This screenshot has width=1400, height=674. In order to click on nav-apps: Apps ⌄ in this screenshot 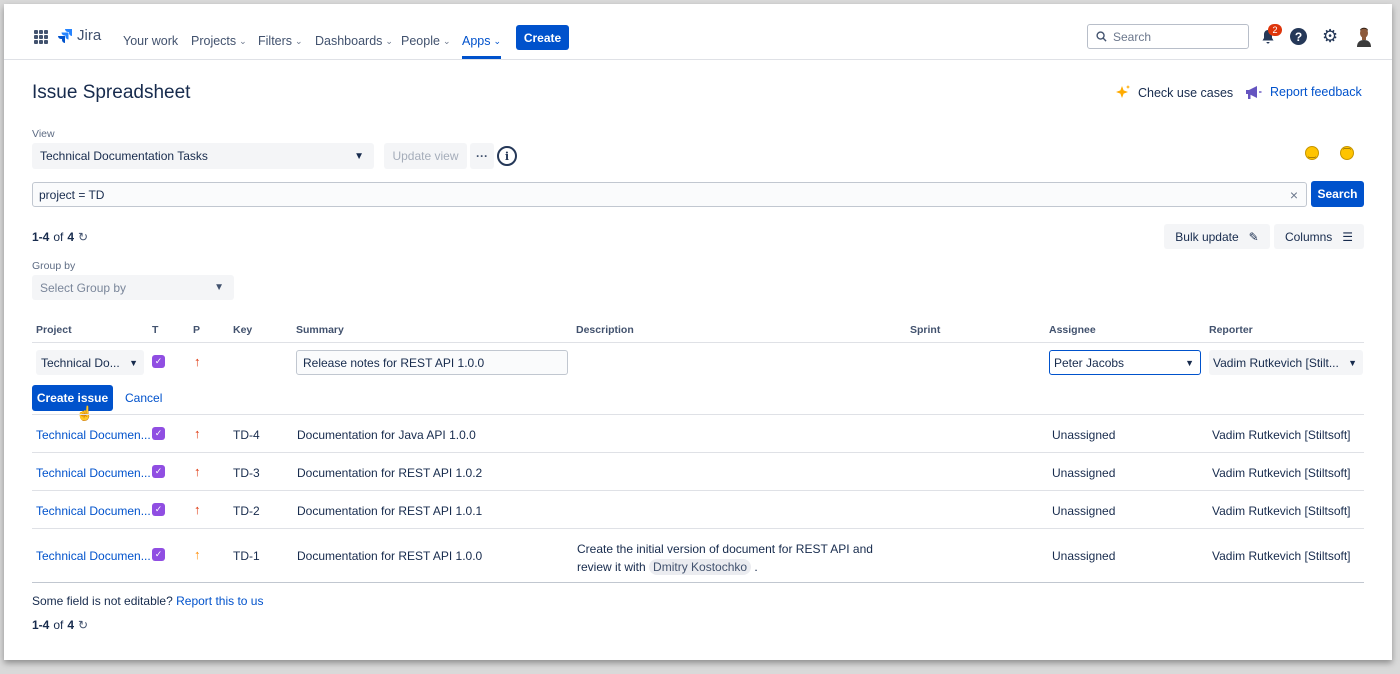, I will do `click(481, 41)`.